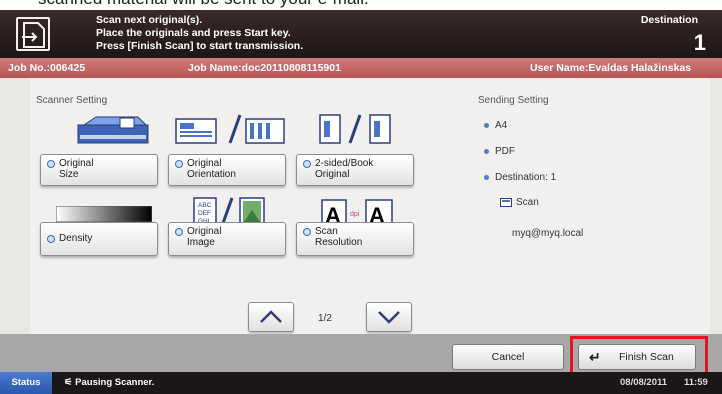 The width and height of the screenshot is (722, 394). Describe the element at coordinates (47, 68) in the screenshot. I see `job-number: Job No.:006425` at that location.